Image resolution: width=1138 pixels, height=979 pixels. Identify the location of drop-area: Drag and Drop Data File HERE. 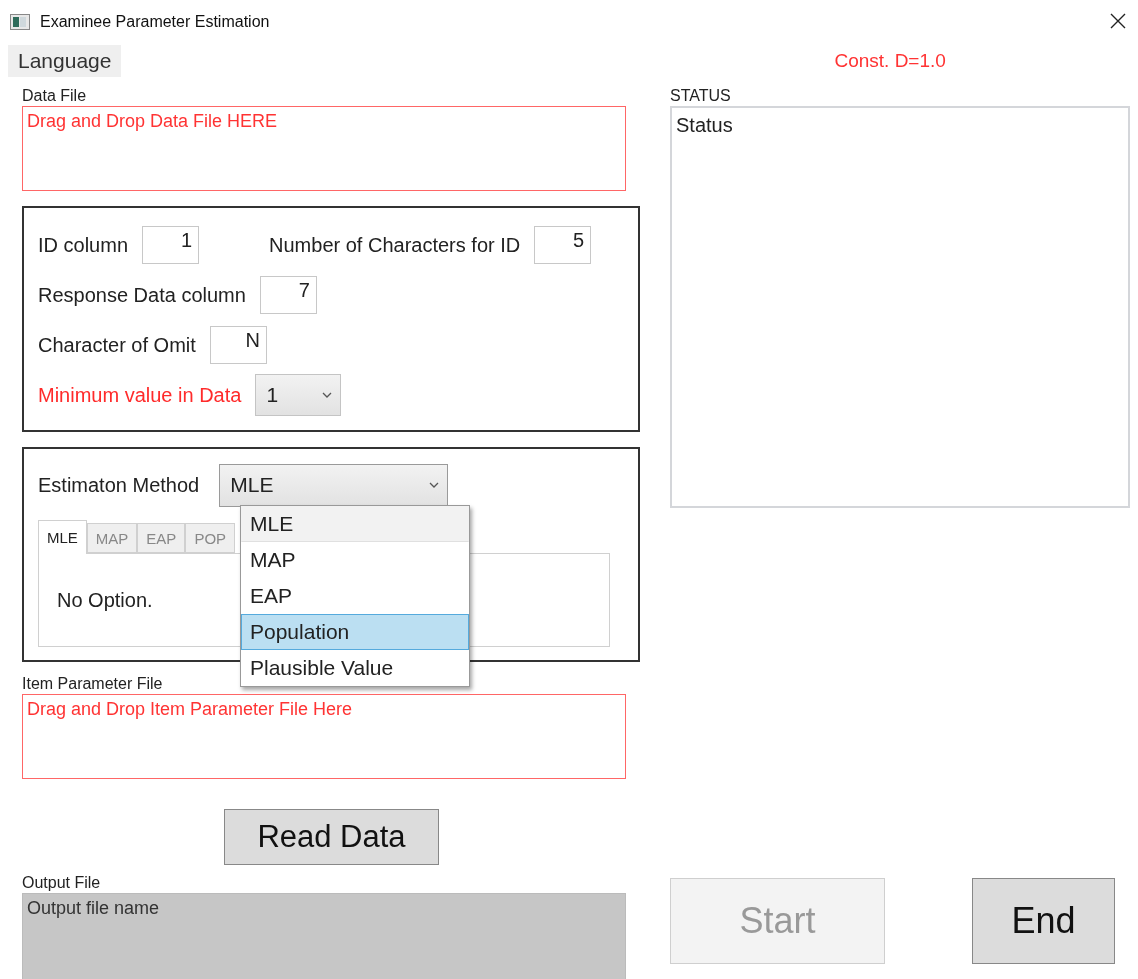
(324, 148).